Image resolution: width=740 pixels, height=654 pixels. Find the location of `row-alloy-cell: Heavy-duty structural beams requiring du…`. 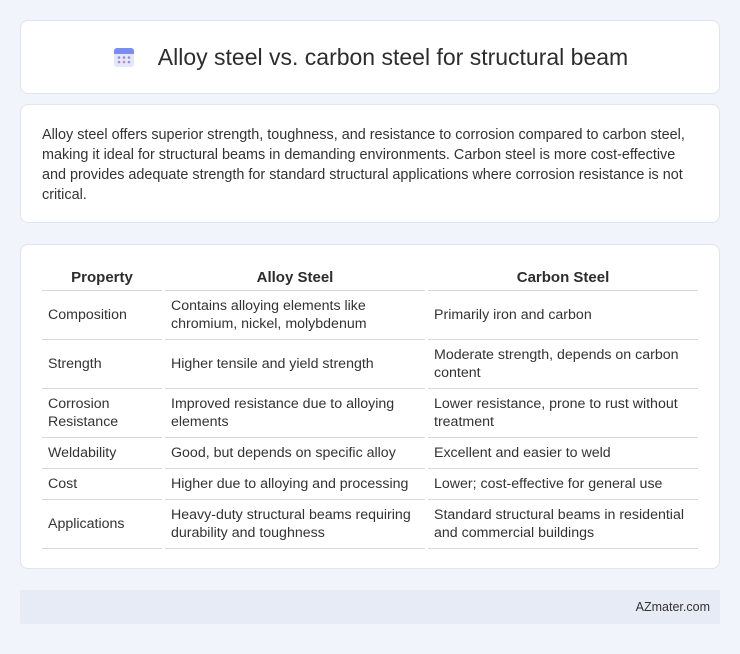

row-alloy-cell: Heavy-duty structural beams requiring du… is located at coordinates (295, 524).